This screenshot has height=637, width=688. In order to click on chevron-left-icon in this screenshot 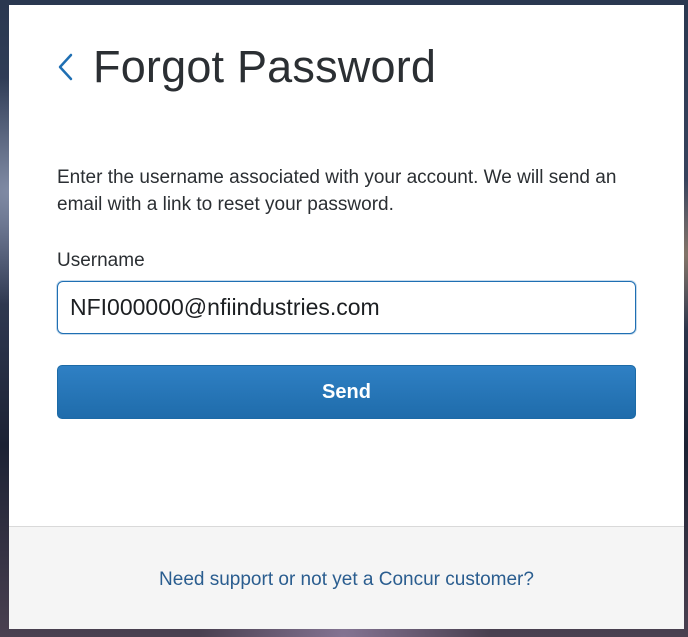, I will do `click(65, 67)`.